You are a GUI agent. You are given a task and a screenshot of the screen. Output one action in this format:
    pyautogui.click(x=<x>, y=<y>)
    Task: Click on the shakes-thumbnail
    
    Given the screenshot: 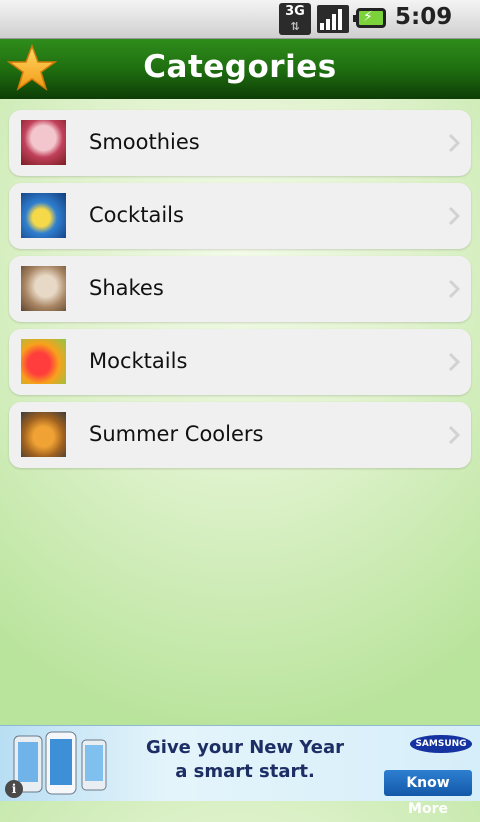 What is the action you would take?
    pyautogui.click(x=43, y=288)
    